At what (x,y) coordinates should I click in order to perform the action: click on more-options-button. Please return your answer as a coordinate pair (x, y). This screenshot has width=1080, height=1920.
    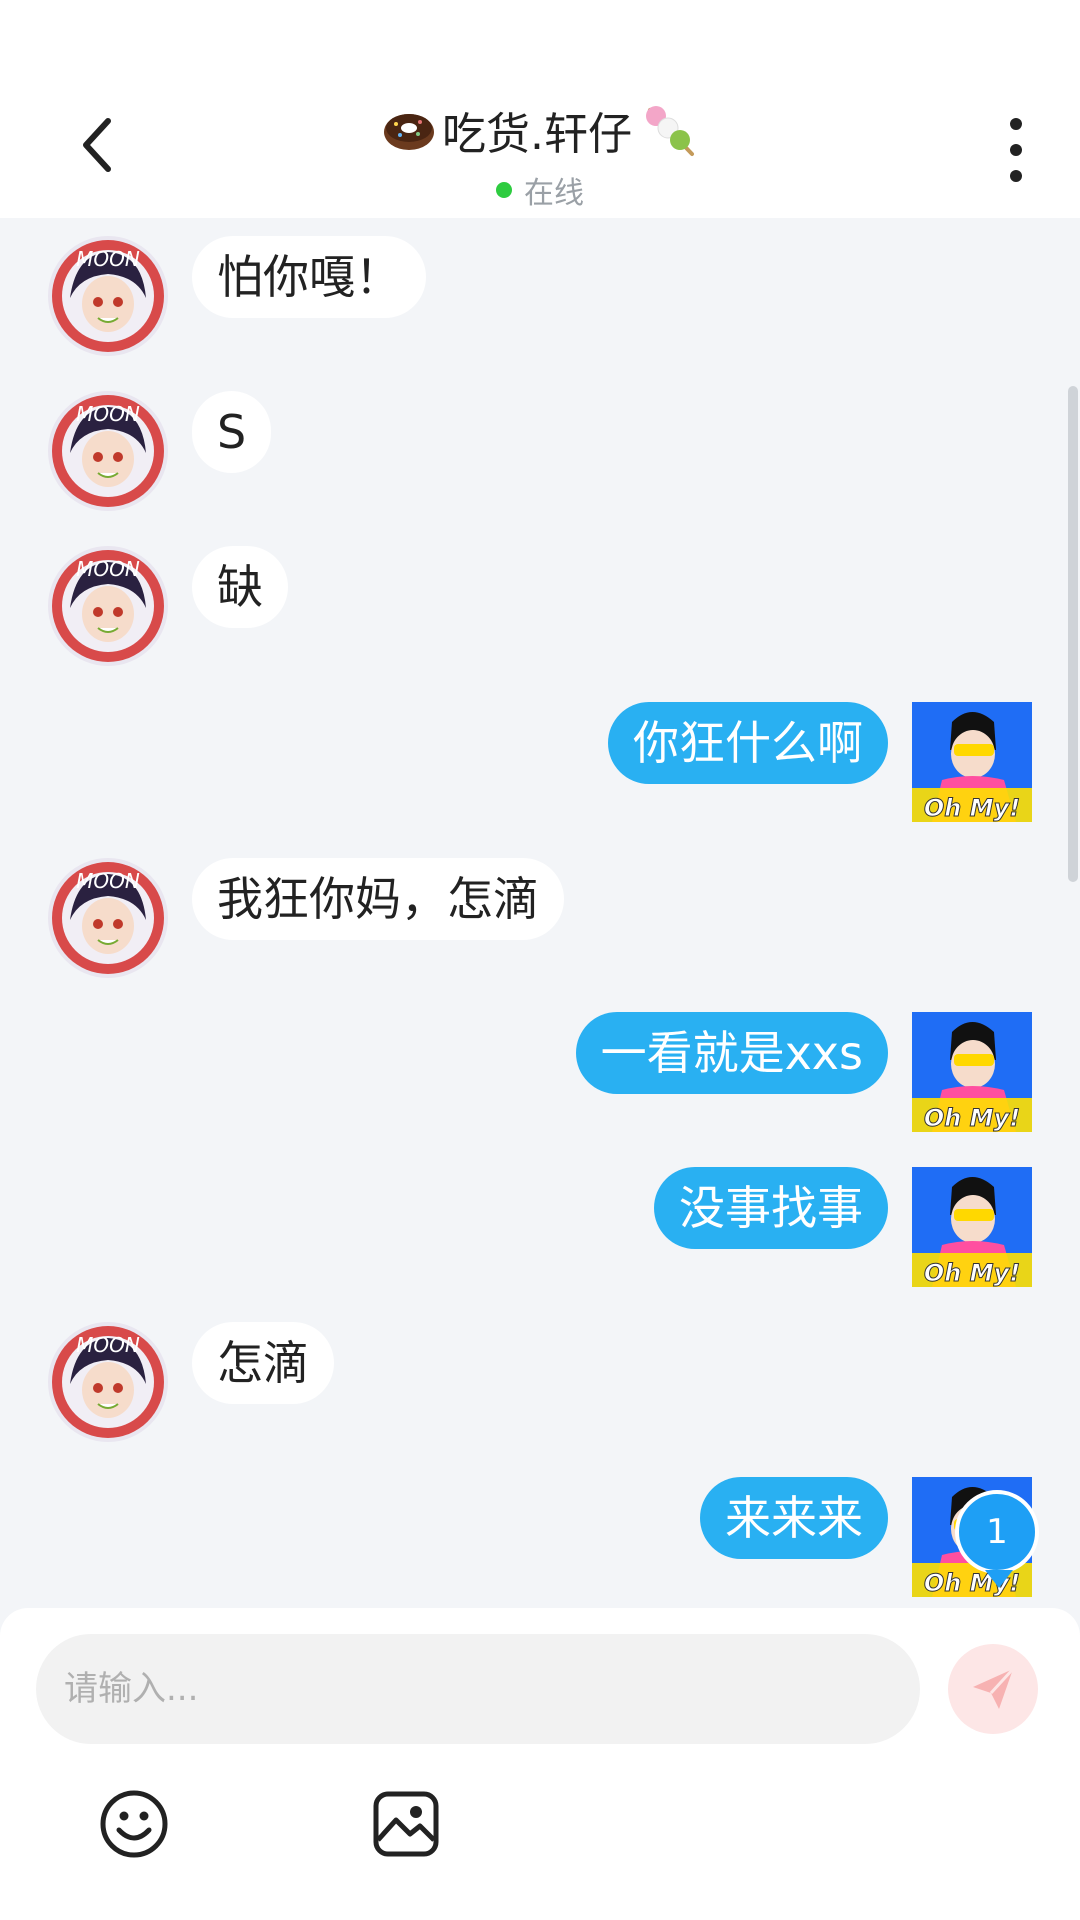
    Looking at the image, I should click on (1016, 150).